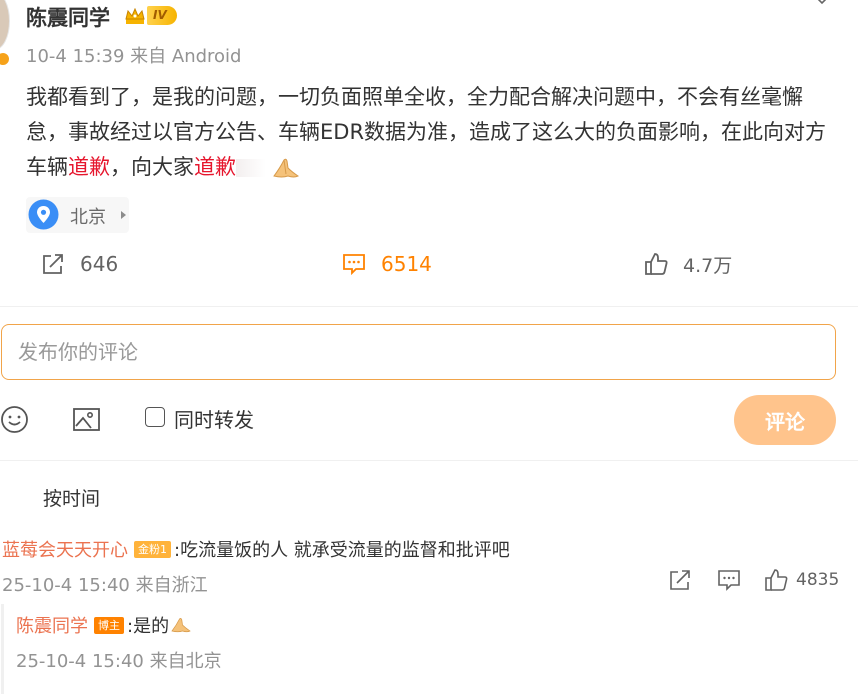 Image resolution: width=858 pixels, height=694 pixels. I want to click on comment-meta: 25-10-4 15:40 来自浙江, so click(105, 585).